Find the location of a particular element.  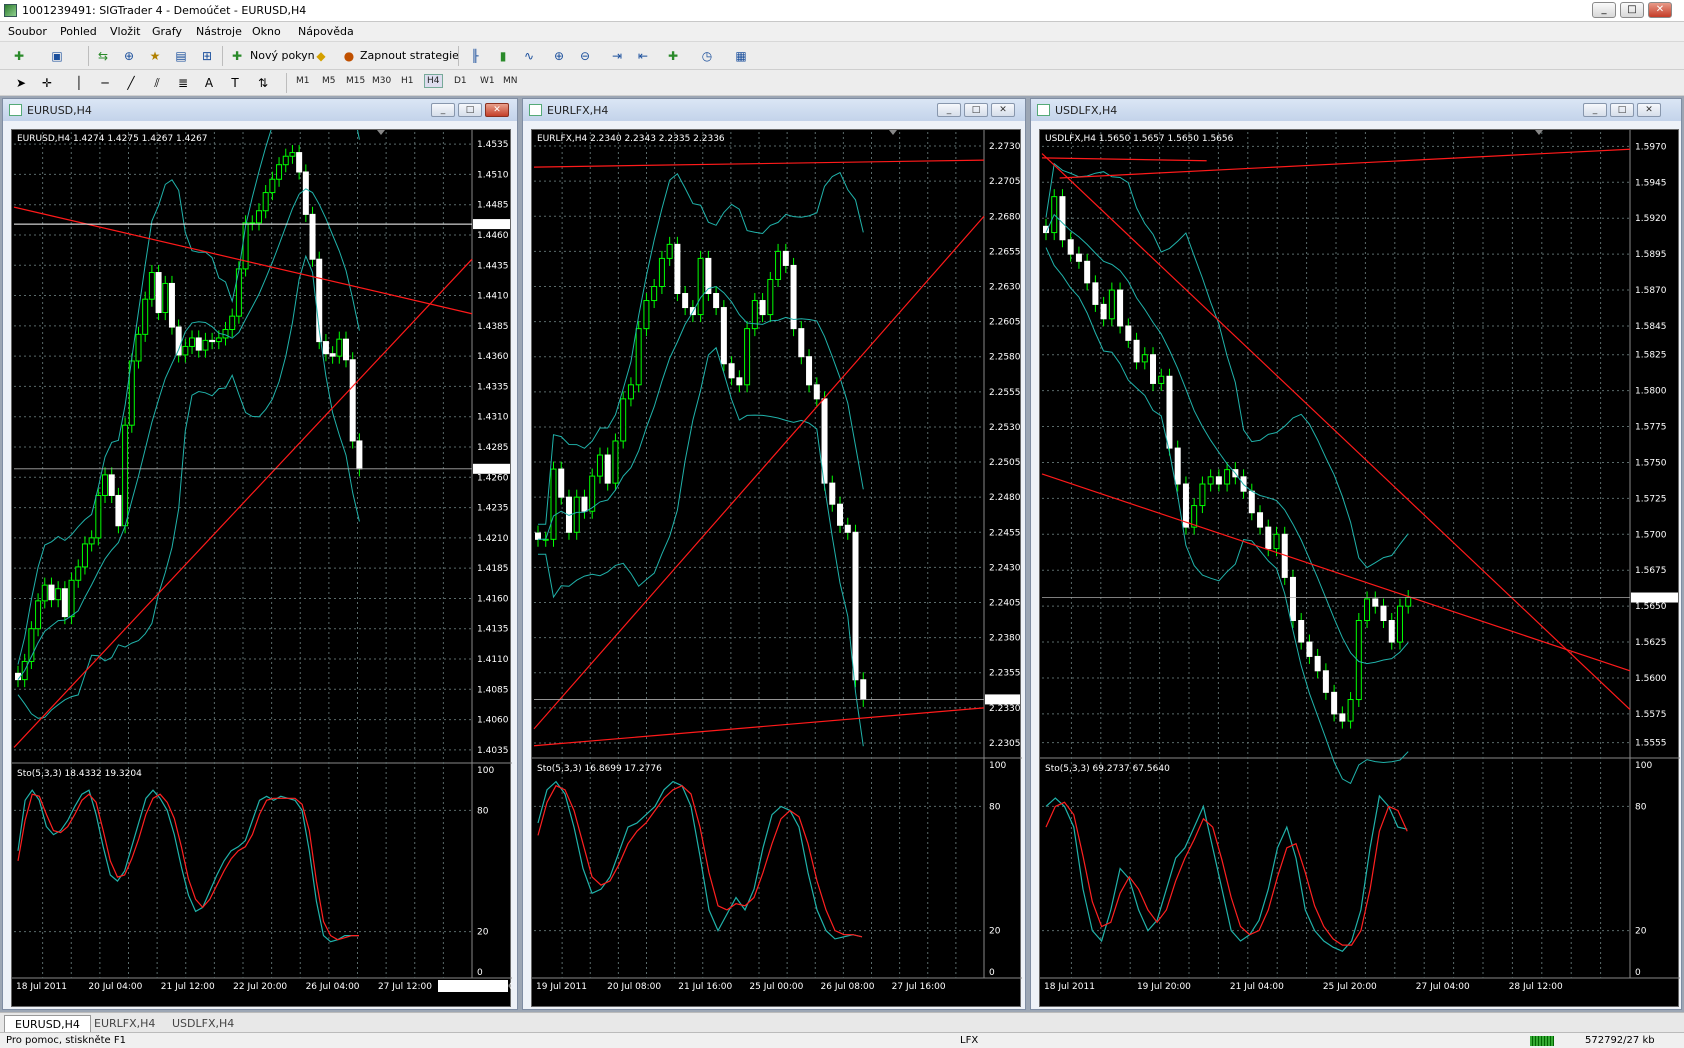

arrows-icon: ⇅ is located at coordinates (263, 83).